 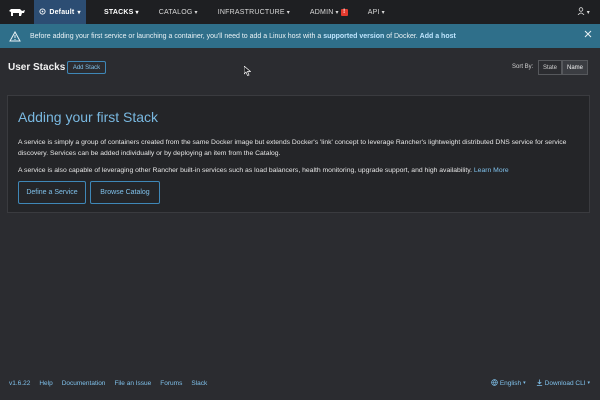 I want to click on page-title: User Stacks, so click(x=37, y=67).